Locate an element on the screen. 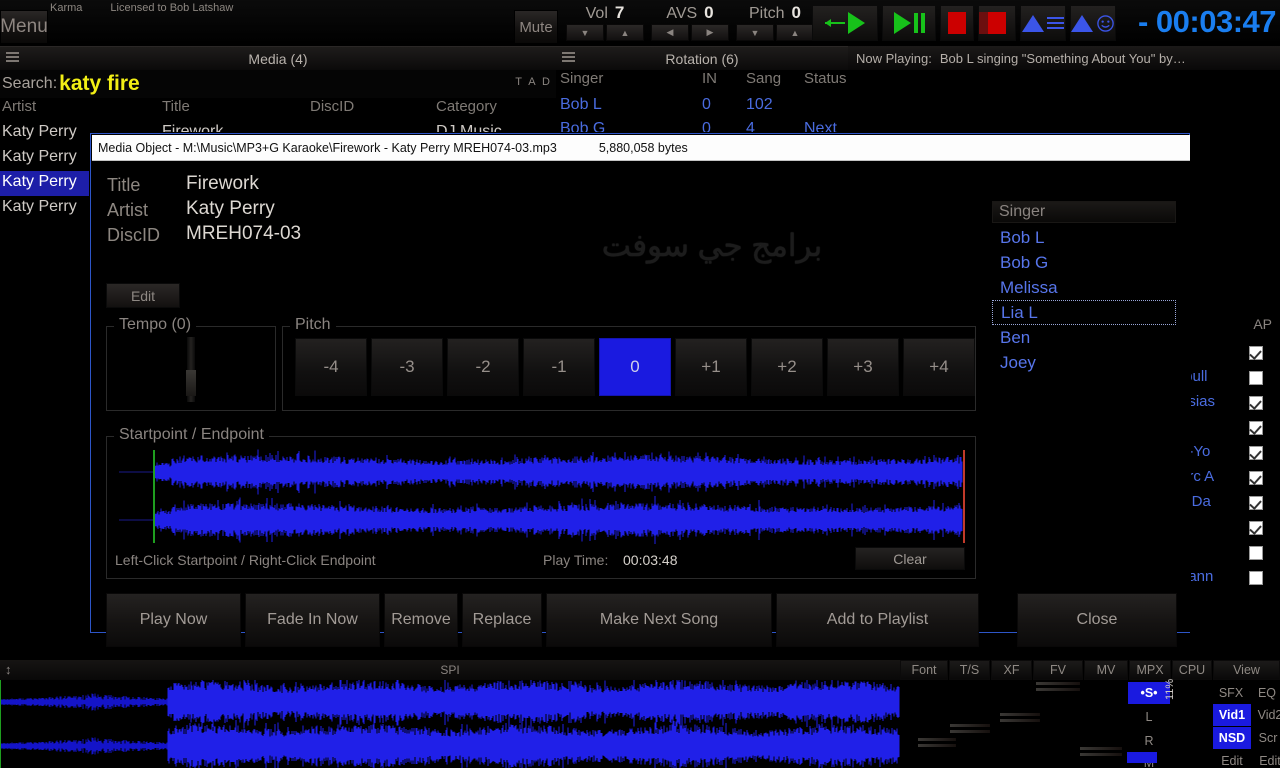 Image resolution: width=1280 pixels, height=768 pixels. column-header-category: Category is located at coordinates (466, 106).